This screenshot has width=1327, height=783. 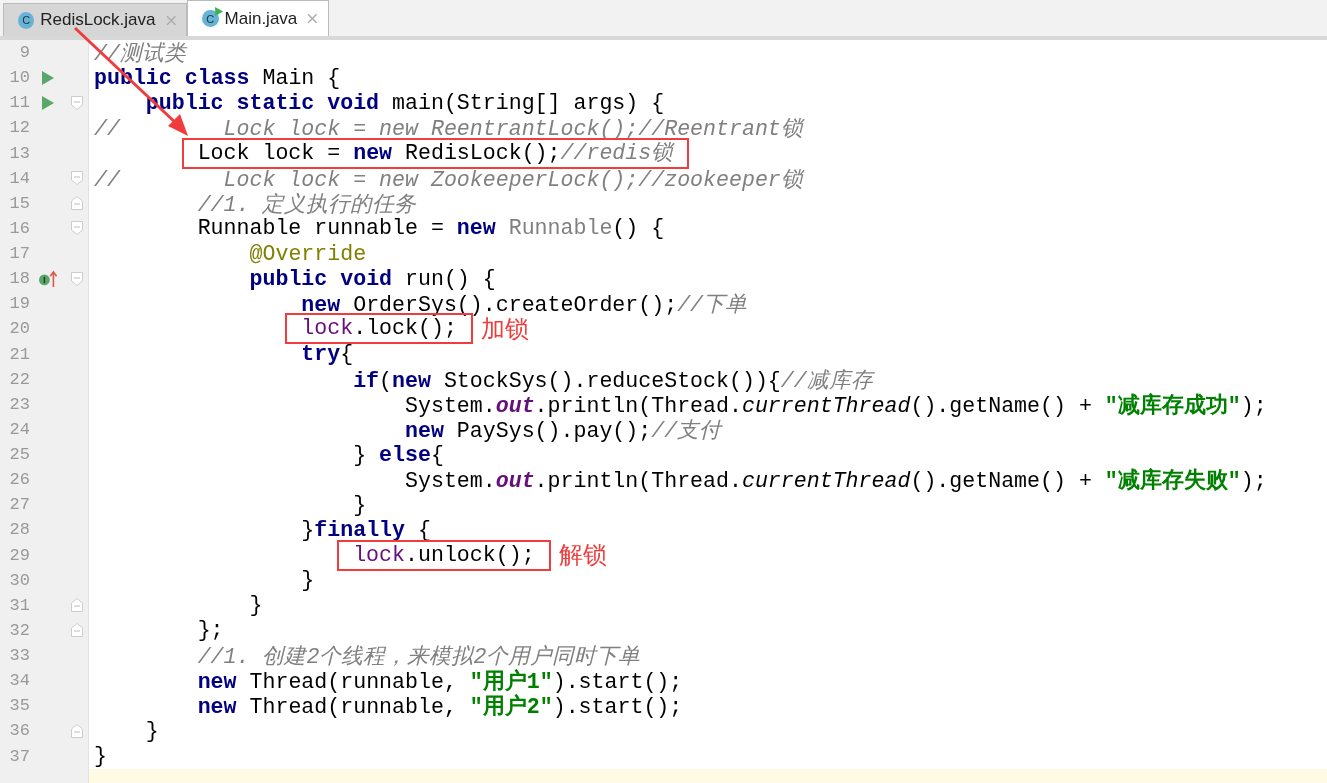 What do you see at coordinates (19, 630) in the screenshot?
I see `line-number: 32` at bounding box center [19, 630].